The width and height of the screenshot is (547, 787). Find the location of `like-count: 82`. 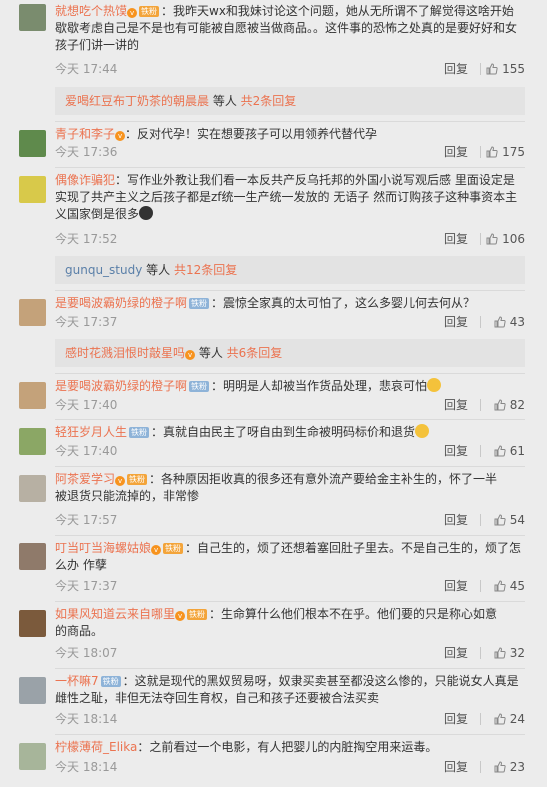

like-count: 82 is located at coordinates (517, 405).